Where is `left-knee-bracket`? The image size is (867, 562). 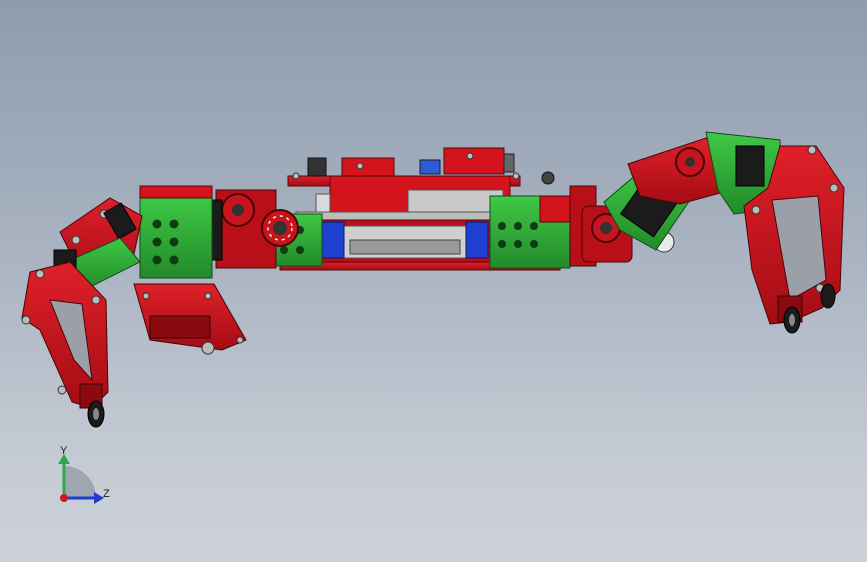
left-knee-bracket is located at coordinates (190, 319).